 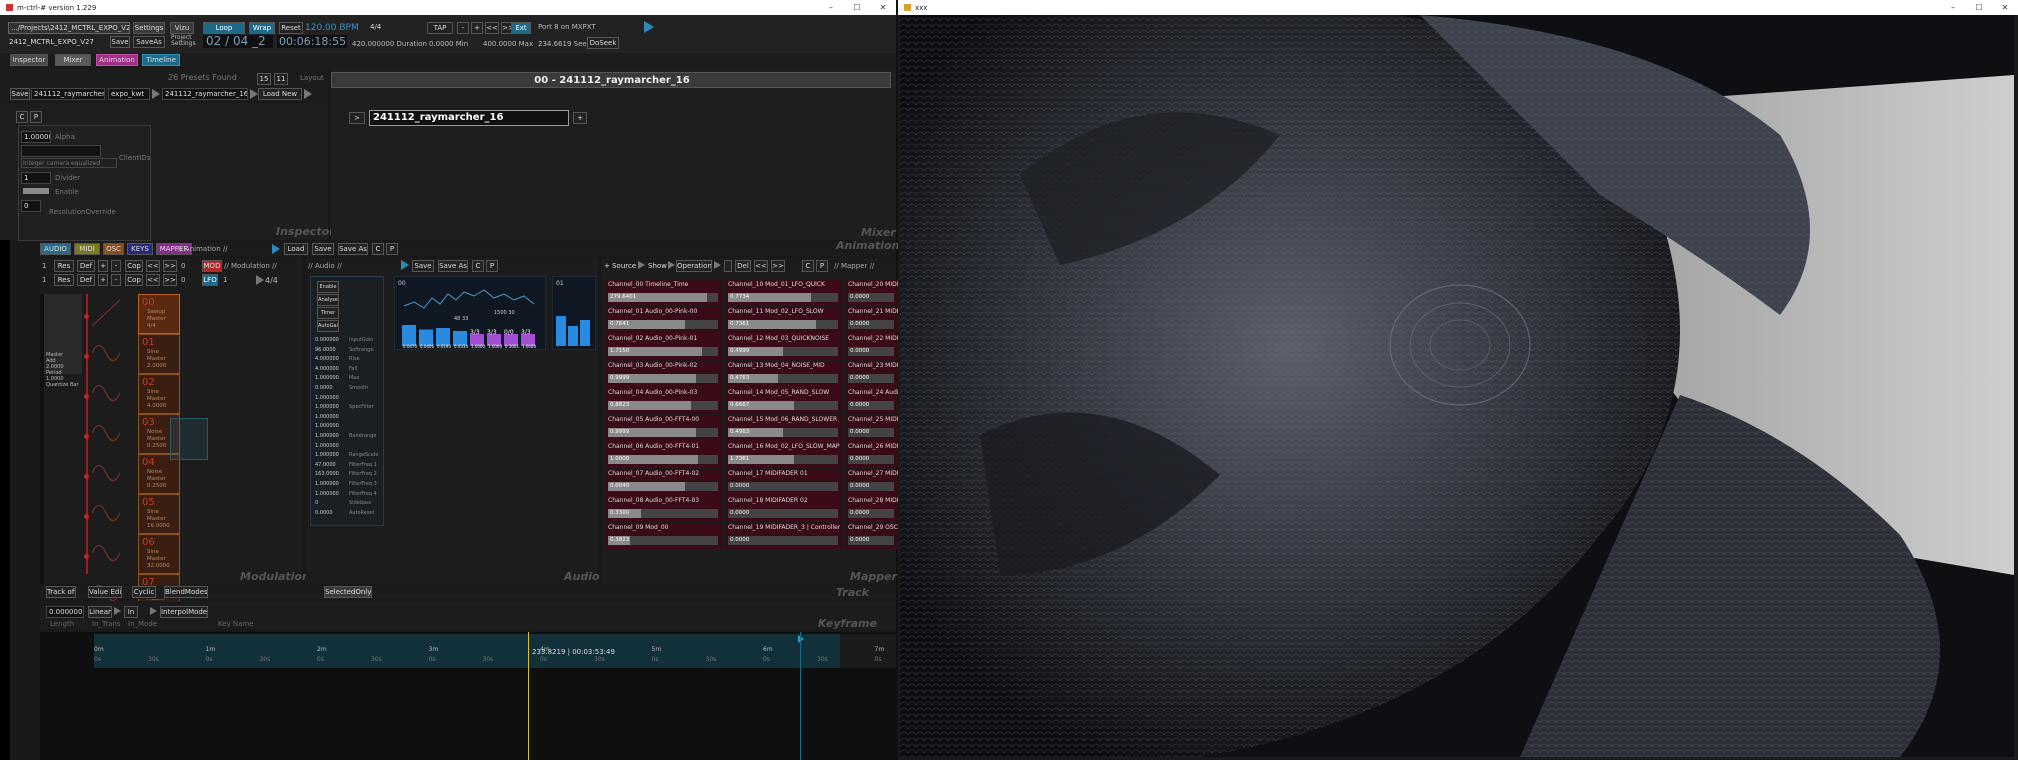 I want to click on audio-param-value: 163.0000, so click(x=327, y=474).